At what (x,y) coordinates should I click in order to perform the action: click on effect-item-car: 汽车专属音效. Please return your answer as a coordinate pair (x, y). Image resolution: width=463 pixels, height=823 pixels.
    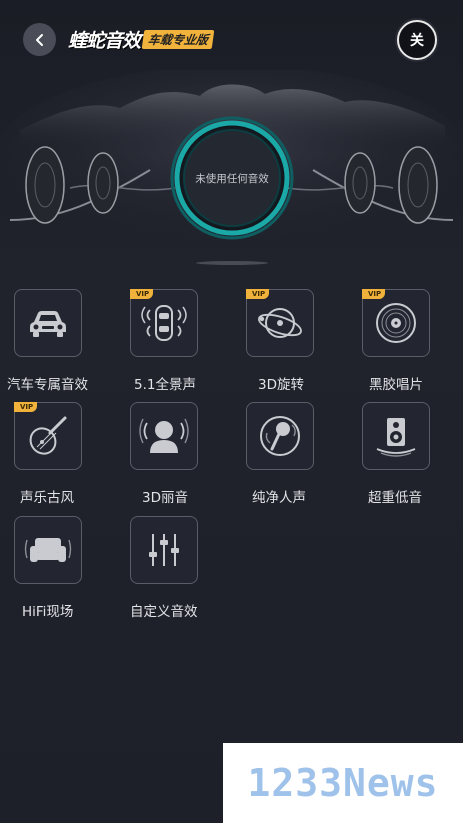
    Looking at the image, I should click on (60, 344).